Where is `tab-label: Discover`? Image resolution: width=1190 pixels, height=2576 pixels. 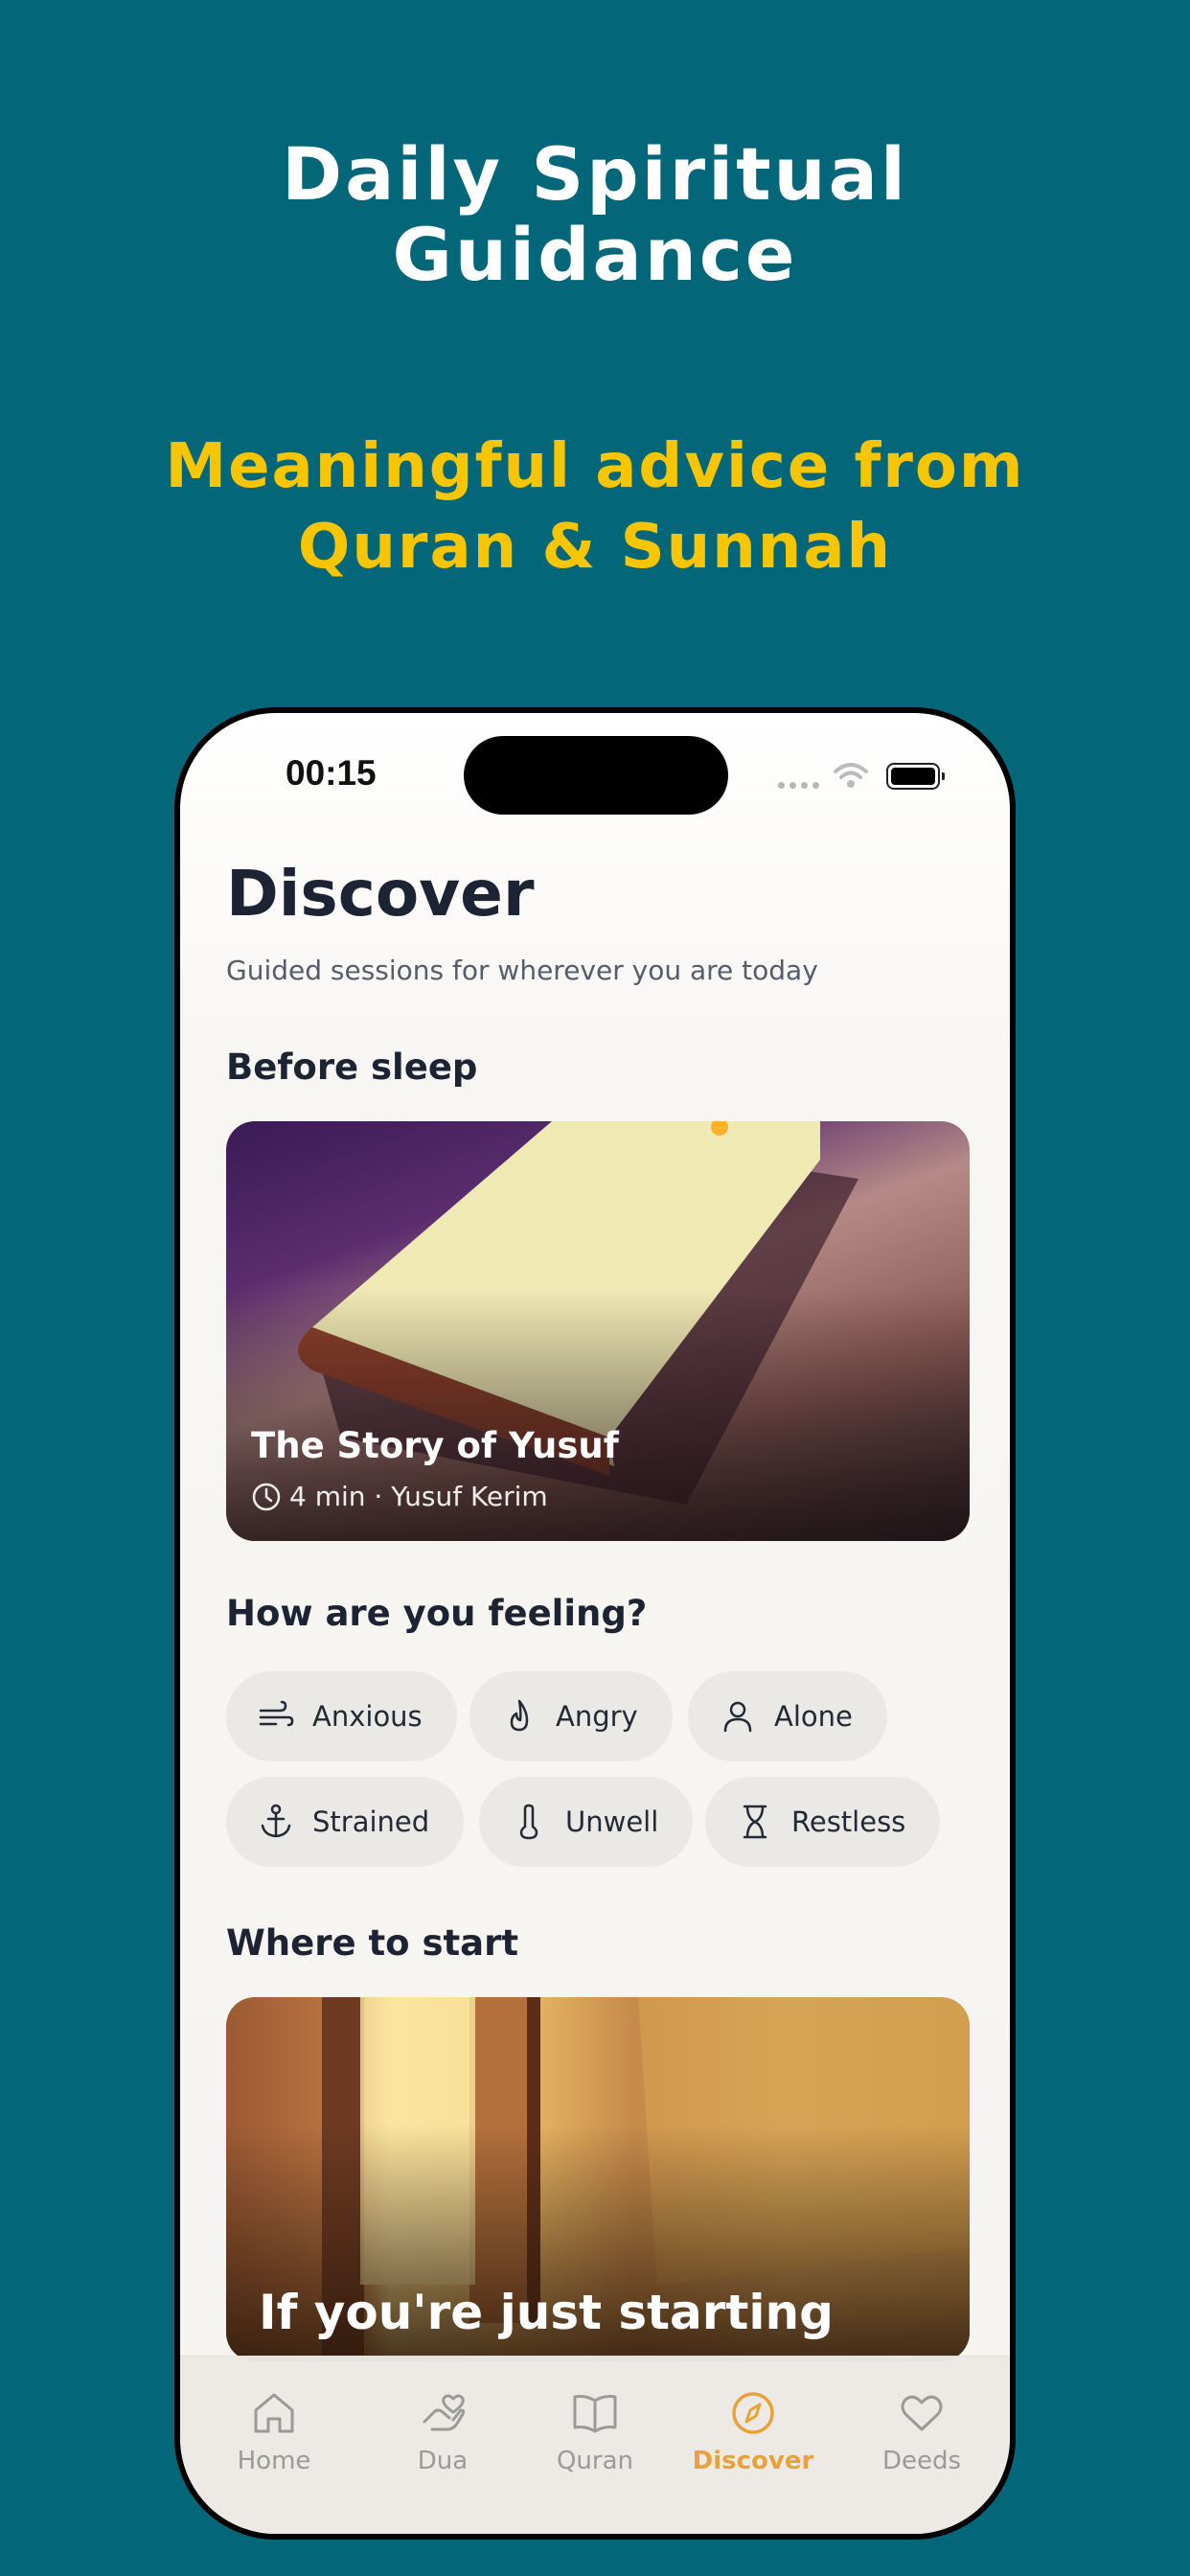
tab-label: Discover is located at coordinates (753, 2461).